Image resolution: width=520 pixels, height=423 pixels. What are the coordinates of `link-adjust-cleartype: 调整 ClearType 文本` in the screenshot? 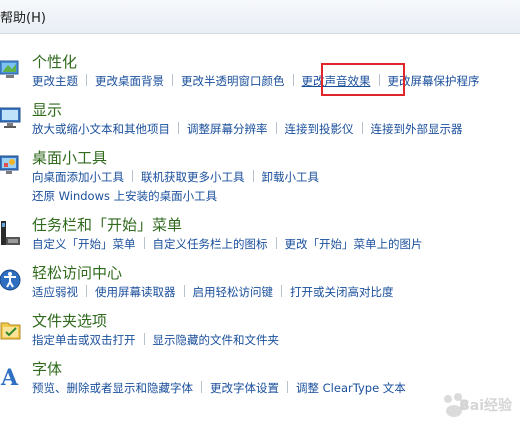 It's located at (351, 388).